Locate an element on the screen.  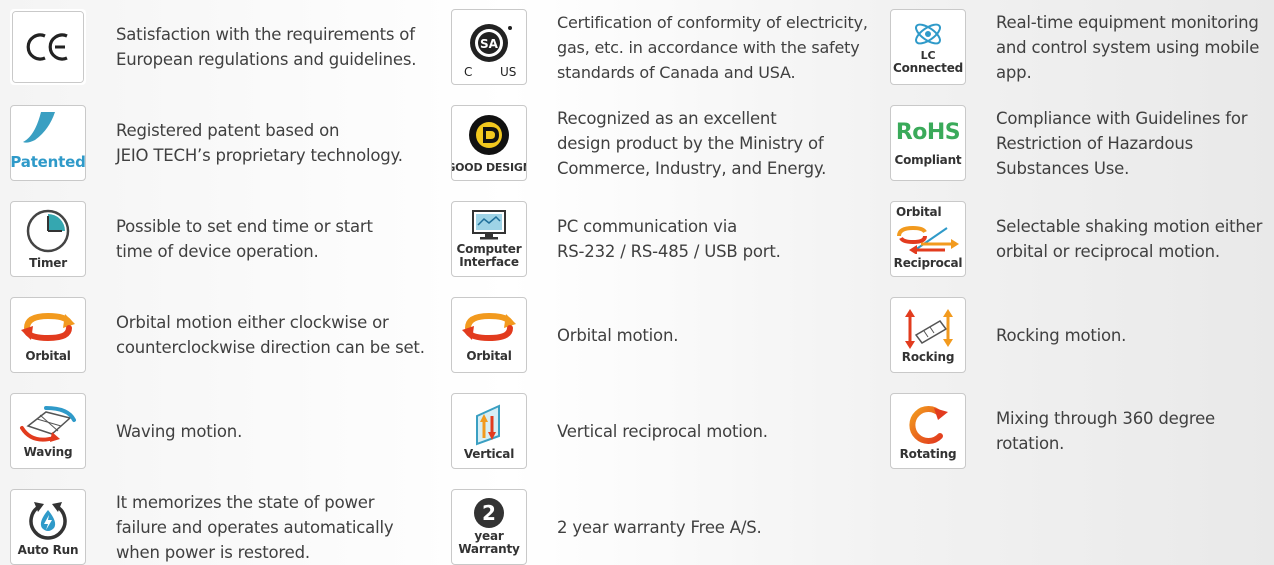
csa-certification-icon: SA C US is located at coordinates (490, 51).